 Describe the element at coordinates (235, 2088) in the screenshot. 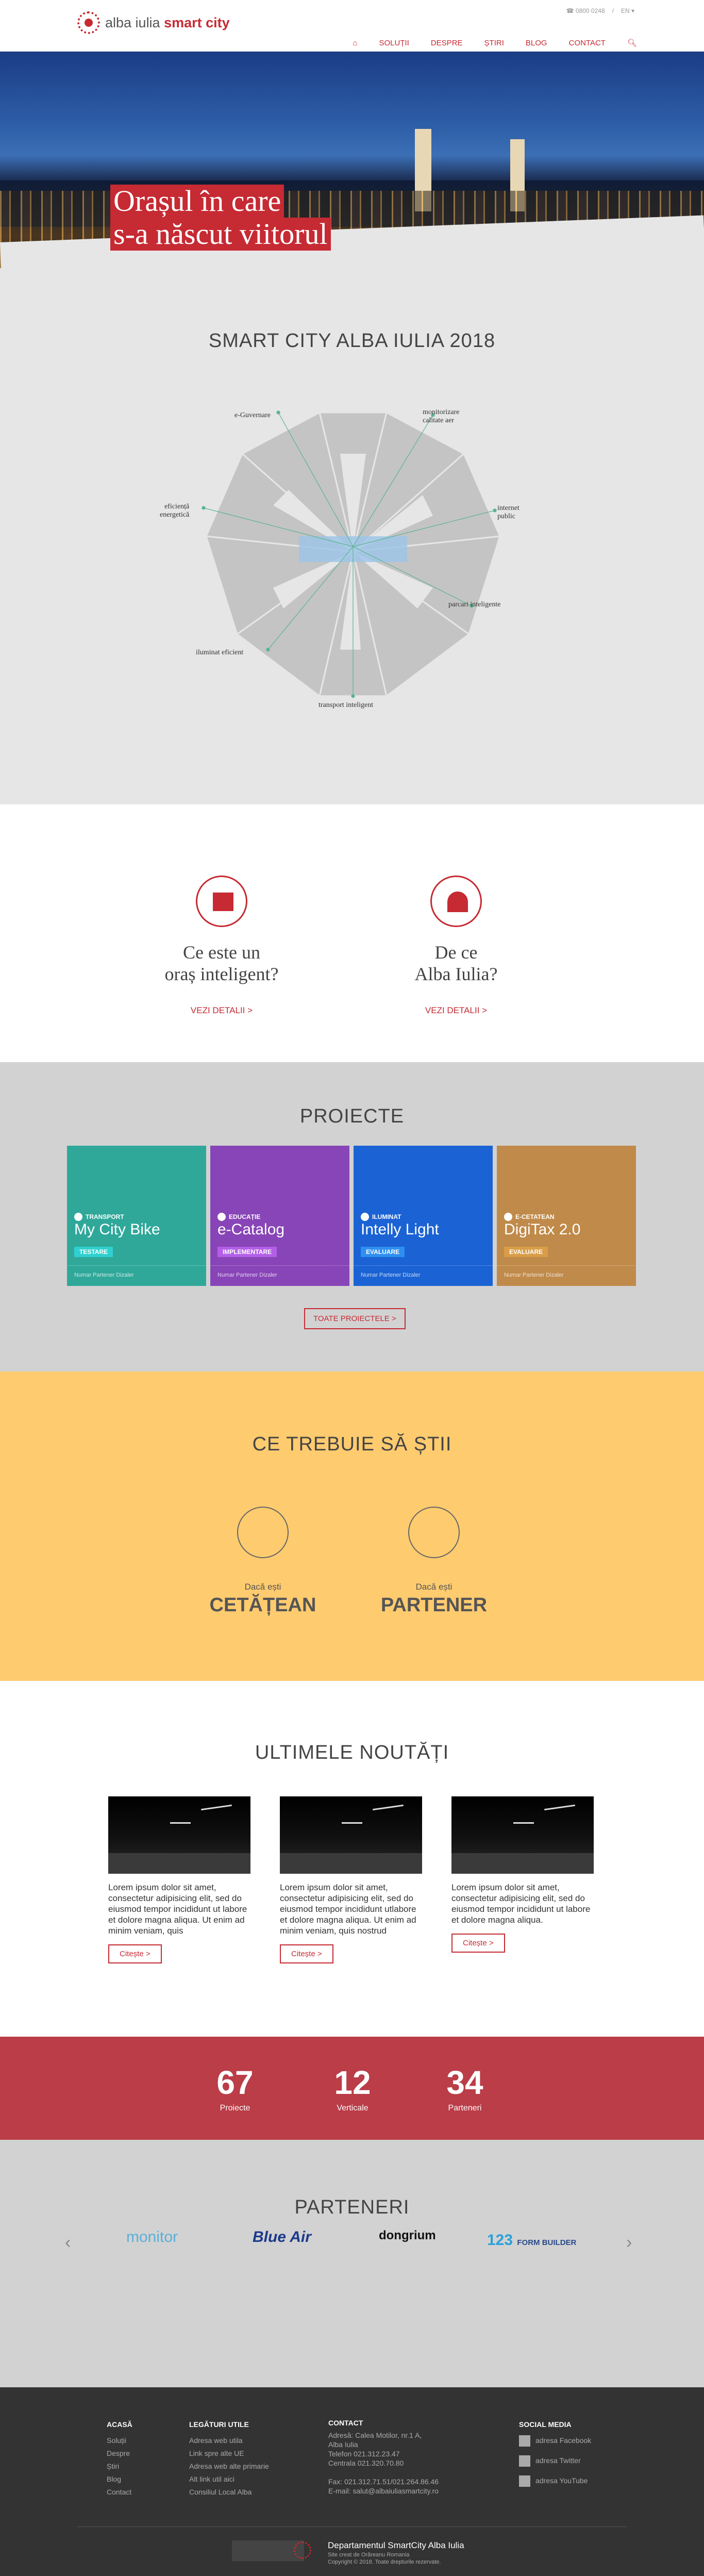

I see `stat-projects: 67 Proiecte` at that location.